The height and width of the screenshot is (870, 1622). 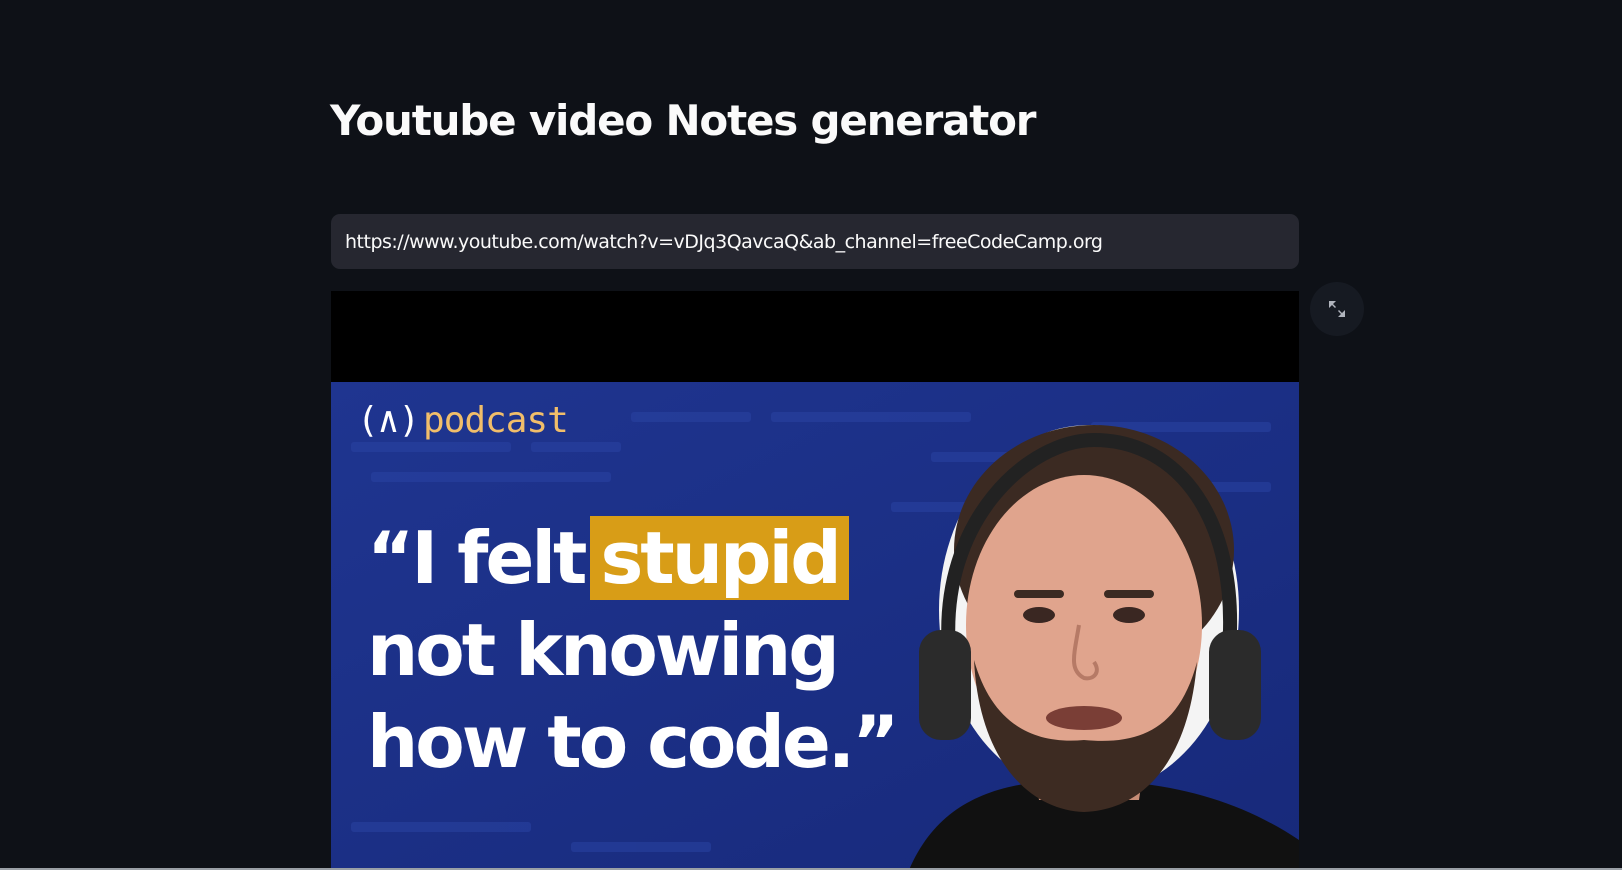 I want to click on fullscreen-button, so click(x=1337, y=309).